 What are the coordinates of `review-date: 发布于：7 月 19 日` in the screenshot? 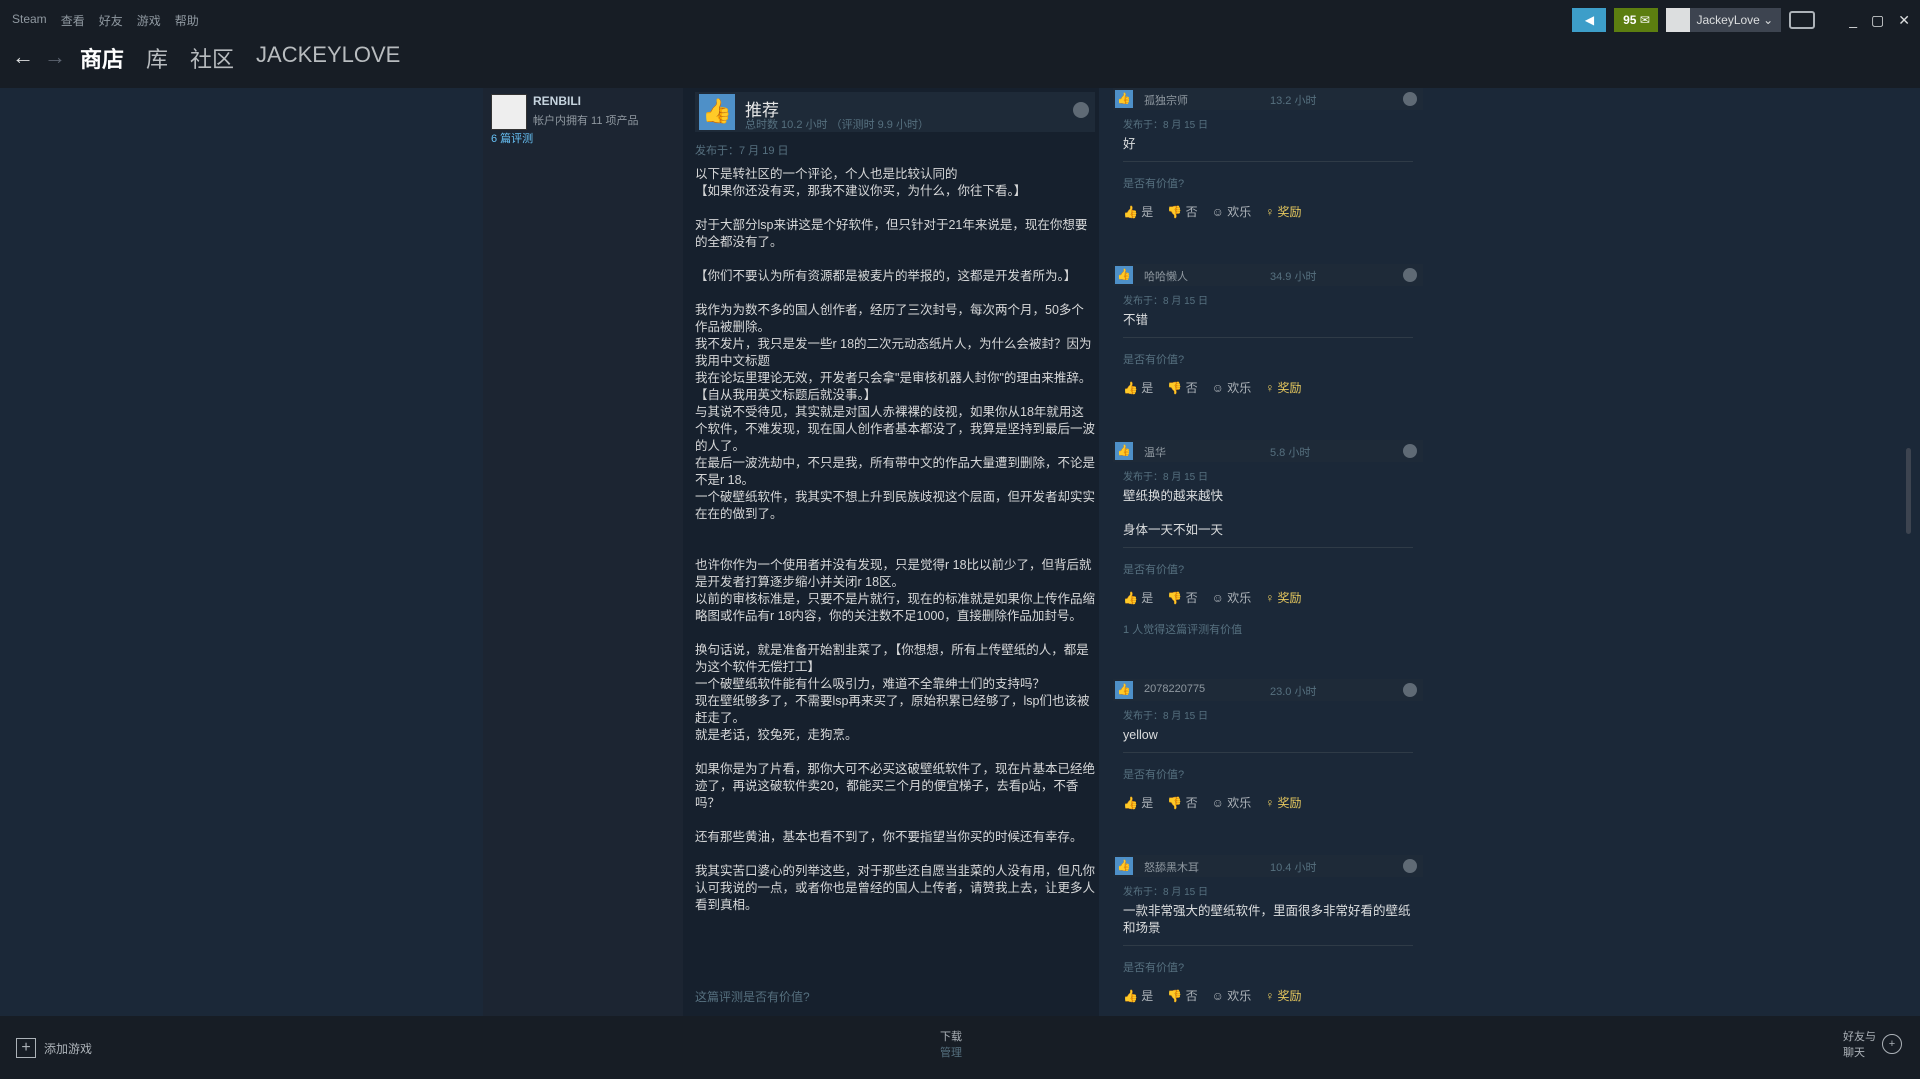 It's located at (742, 151).